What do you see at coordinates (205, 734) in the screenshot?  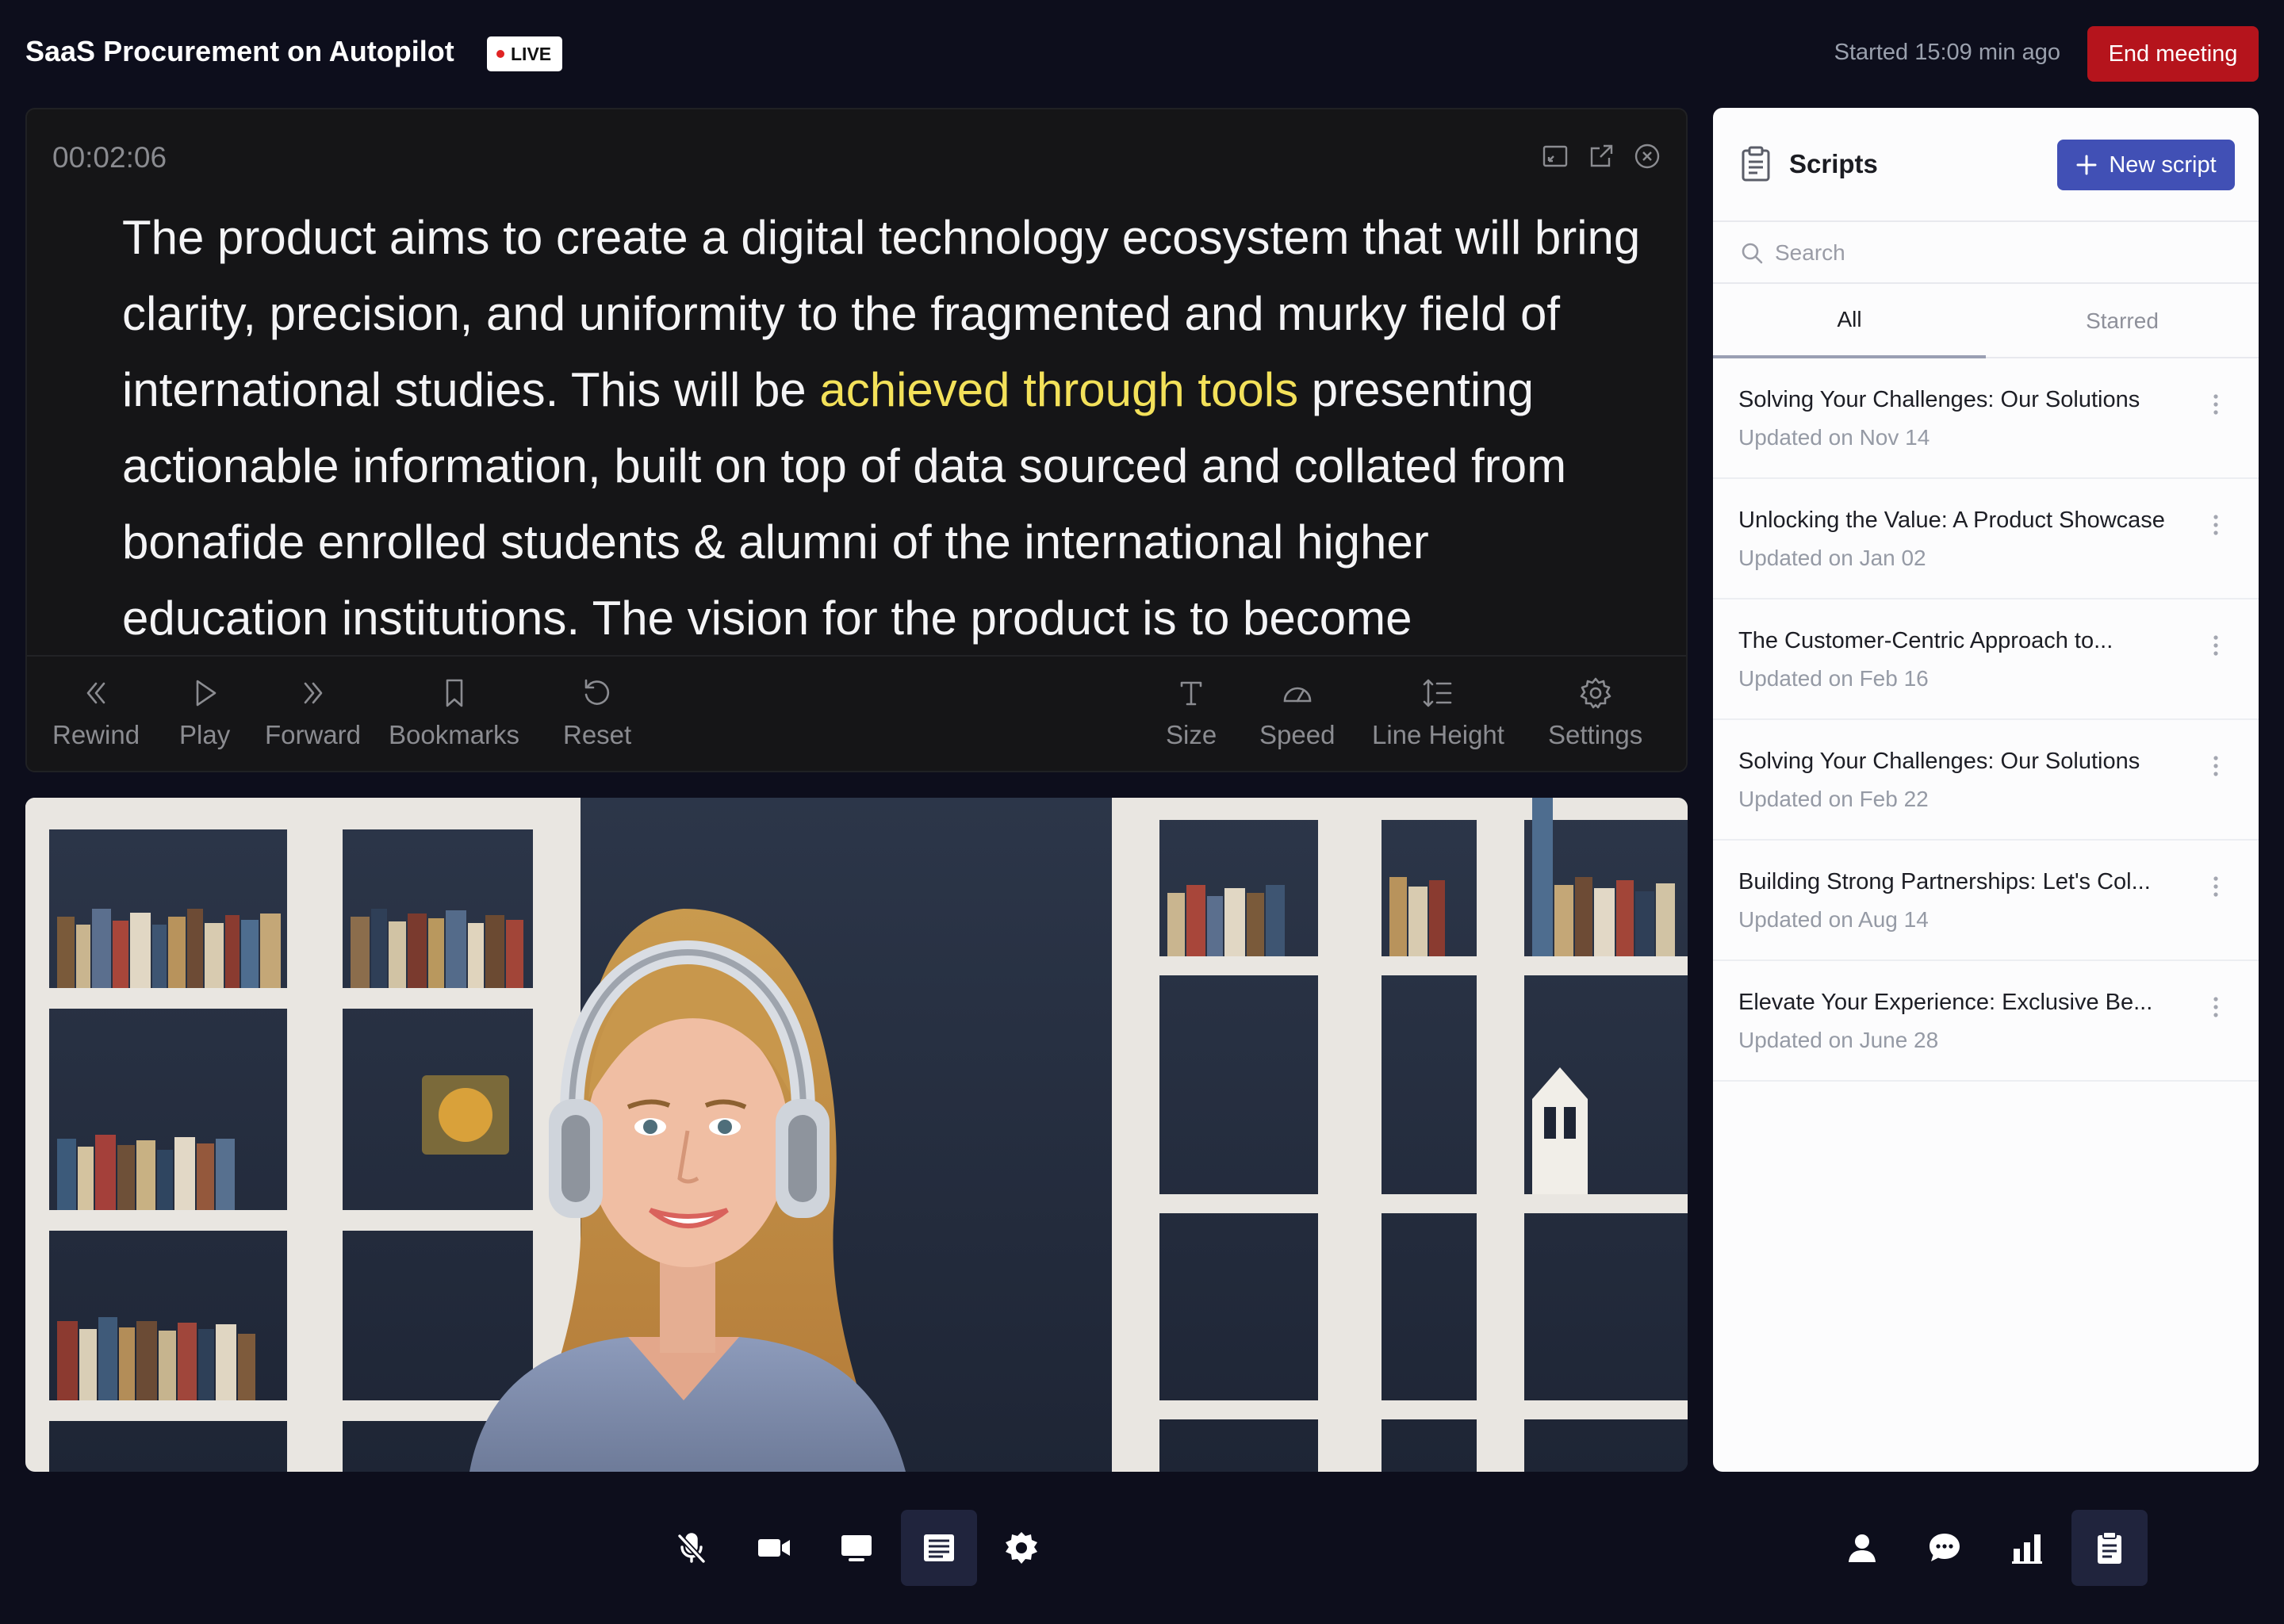 I see `play-label: Play` at bounding box center [205, 734].